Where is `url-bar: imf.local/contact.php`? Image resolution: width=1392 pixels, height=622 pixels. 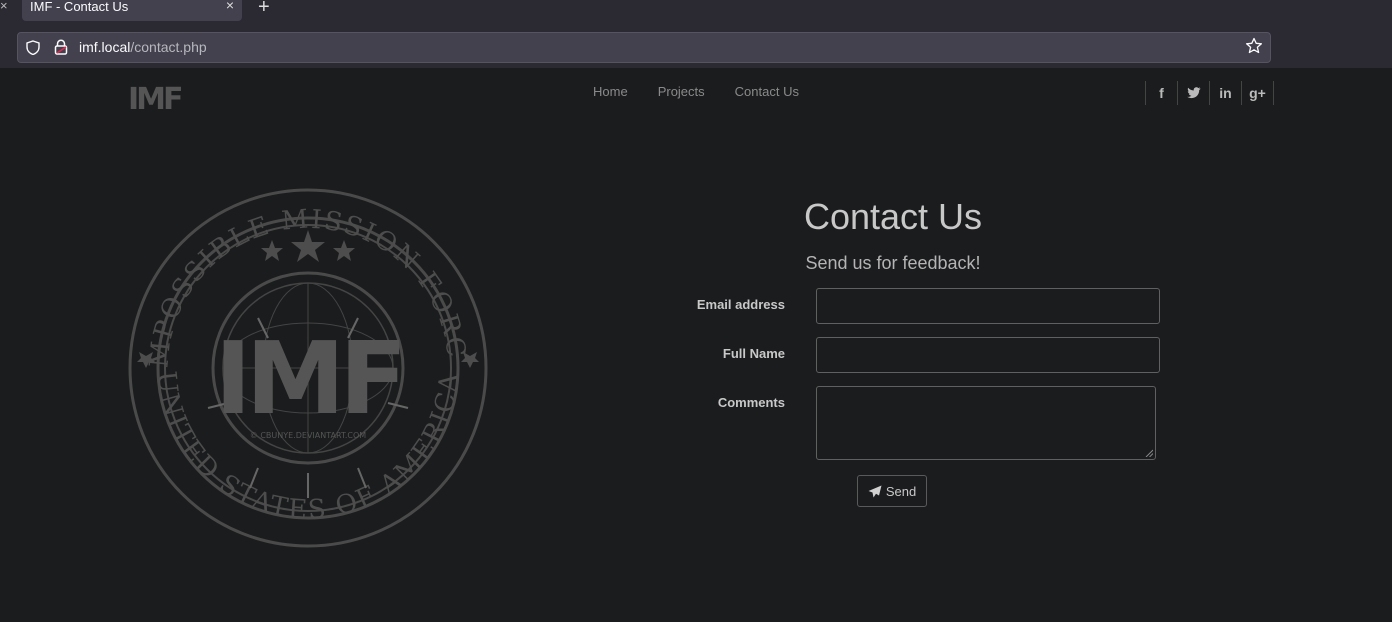 url-bar: imf.local/contact.php is located at coordinates (644, 47).